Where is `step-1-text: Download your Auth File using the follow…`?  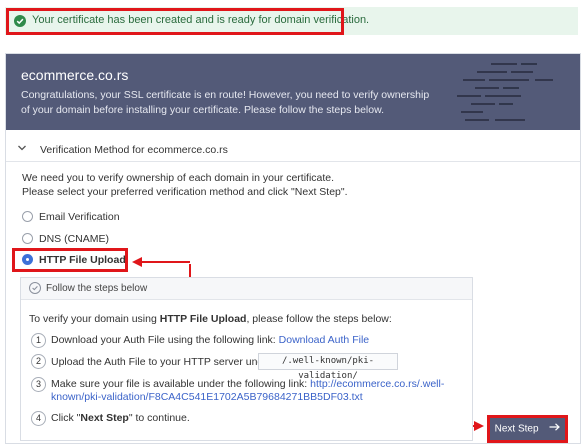
step-1-text: Download your Auth File using the follow… is located at coordinates (210, 340).